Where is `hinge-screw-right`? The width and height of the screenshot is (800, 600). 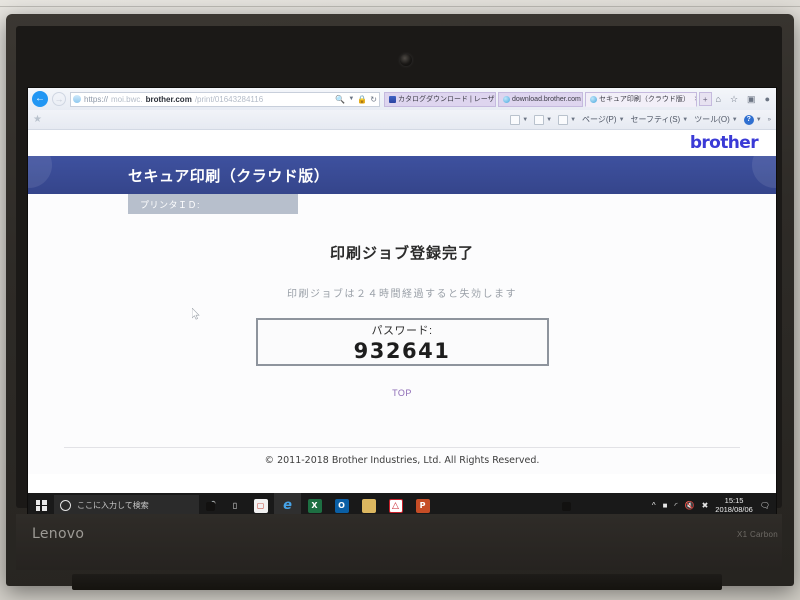
hinge-screw-right is located at coordinates (566, 506).